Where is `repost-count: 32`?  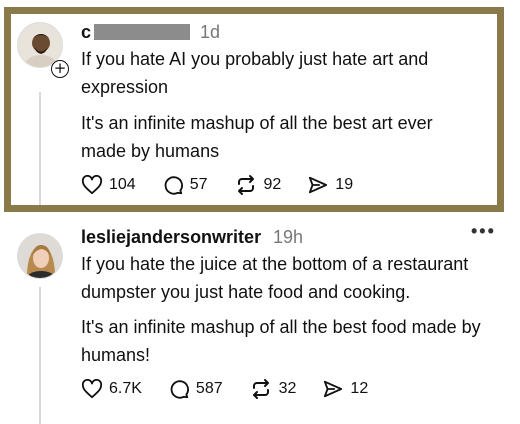 repost-count: 32 is located at coordinates (287, 388).